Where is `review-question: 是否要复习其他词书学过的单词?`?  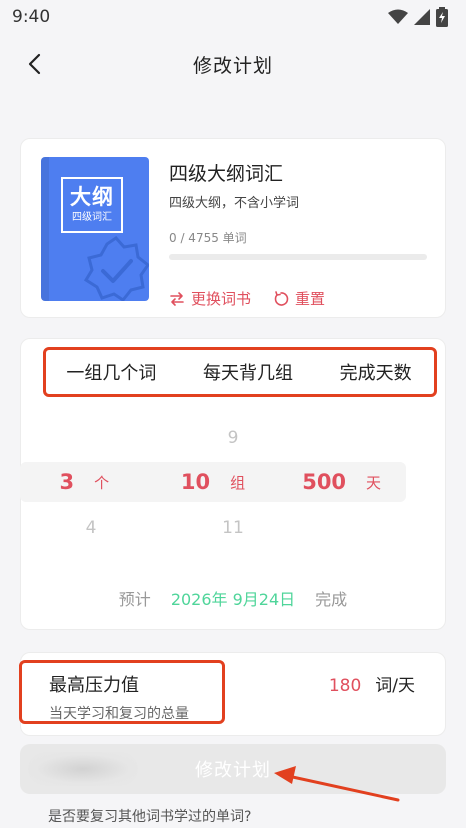 review-question: 是否要复习其他词书学过的单词? is located at coordinates (149, 816).